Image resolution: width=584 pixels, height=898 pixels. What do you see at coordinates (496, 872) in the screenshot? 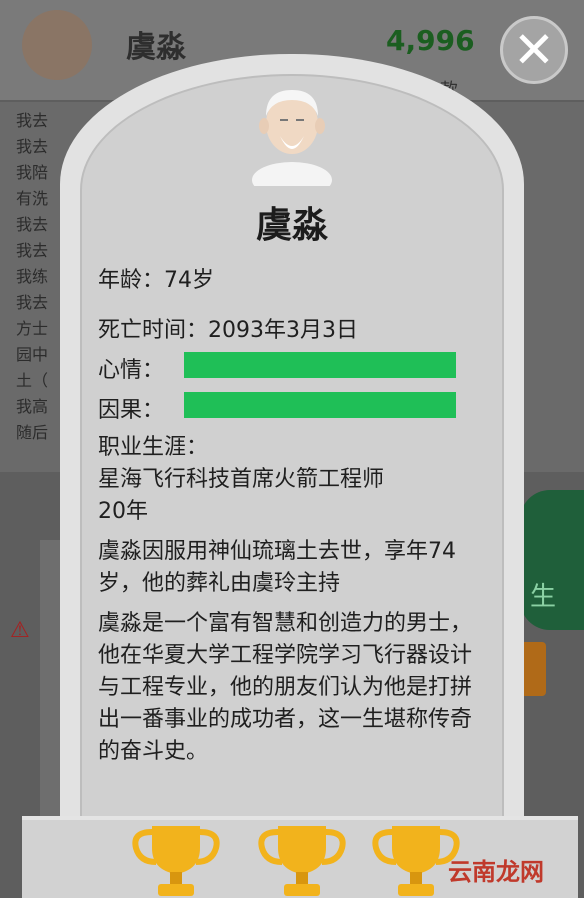
I see `watermark: 云南龙网` at bounding box center [496, 872].